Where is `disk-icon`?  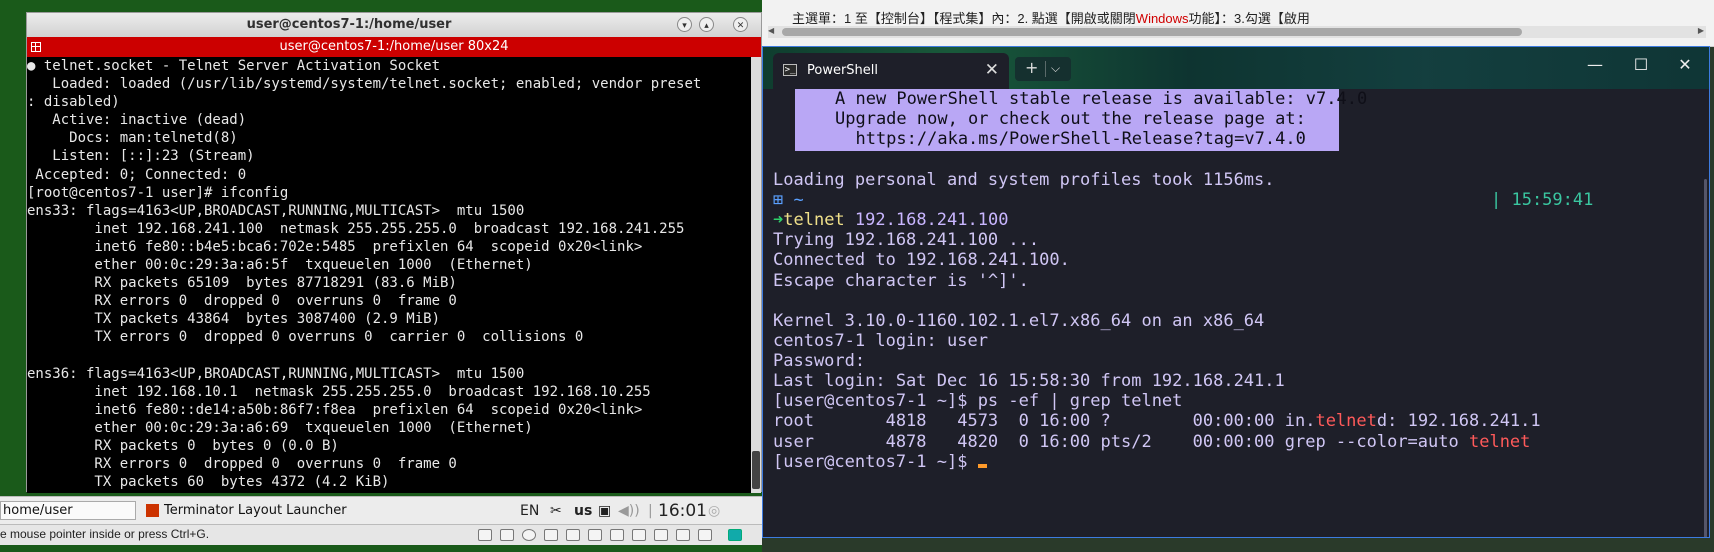 disk-icon is located at coordinates (529, 535).